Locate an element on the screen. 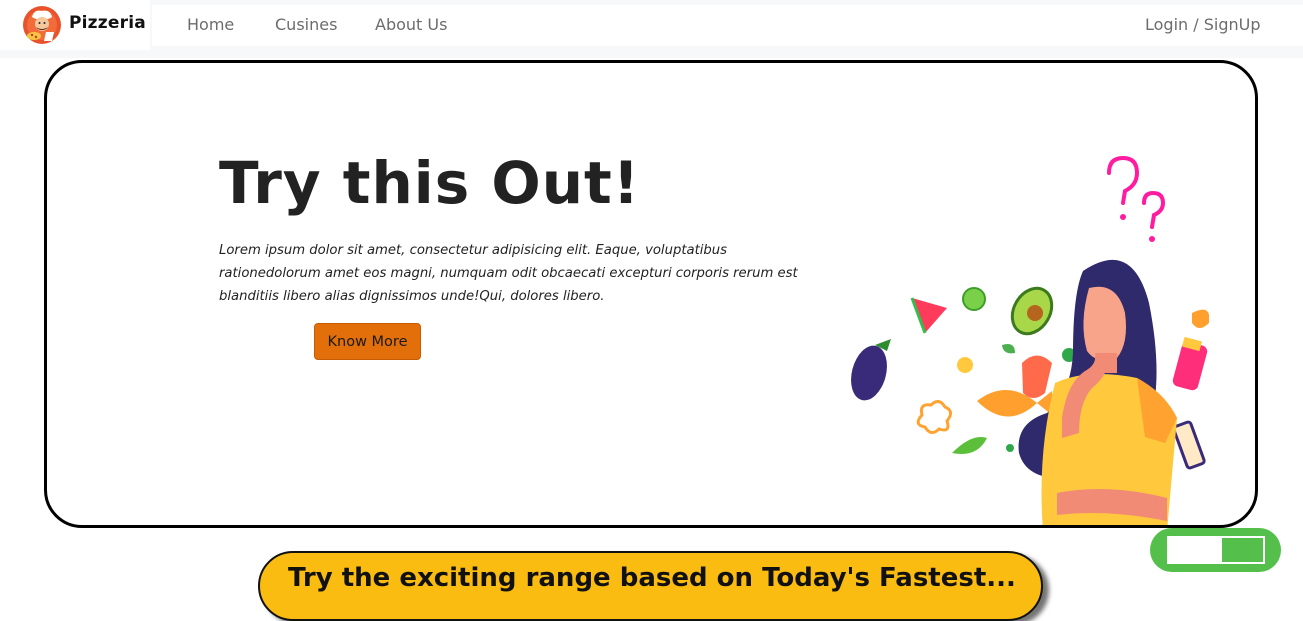  know-more-button: Know More is located at coordinates (367, 341).